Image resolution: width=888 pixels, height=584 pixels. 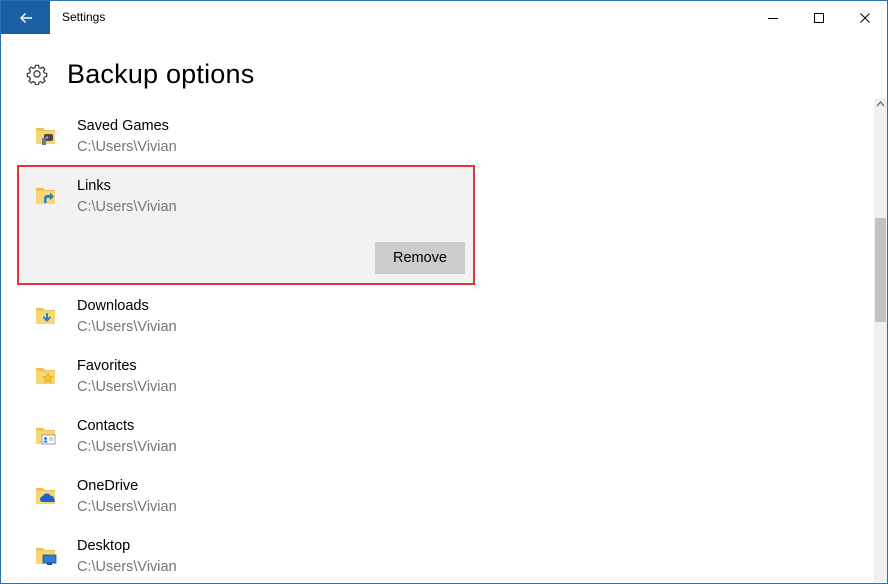 What do you see at coordinates (246, 135) in the screenshot?
I see `list-item-saved-games: Saved Games C:\Users\Vivian` at bounding box center [246, 135].